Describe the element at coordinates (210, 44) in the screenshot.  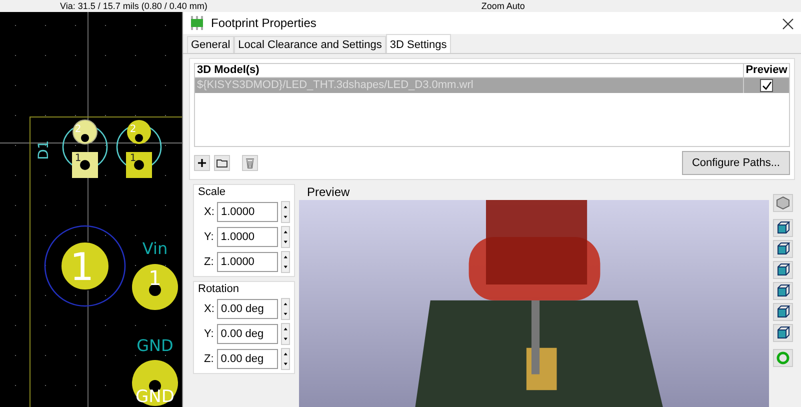
I see `tab: General` at that location.